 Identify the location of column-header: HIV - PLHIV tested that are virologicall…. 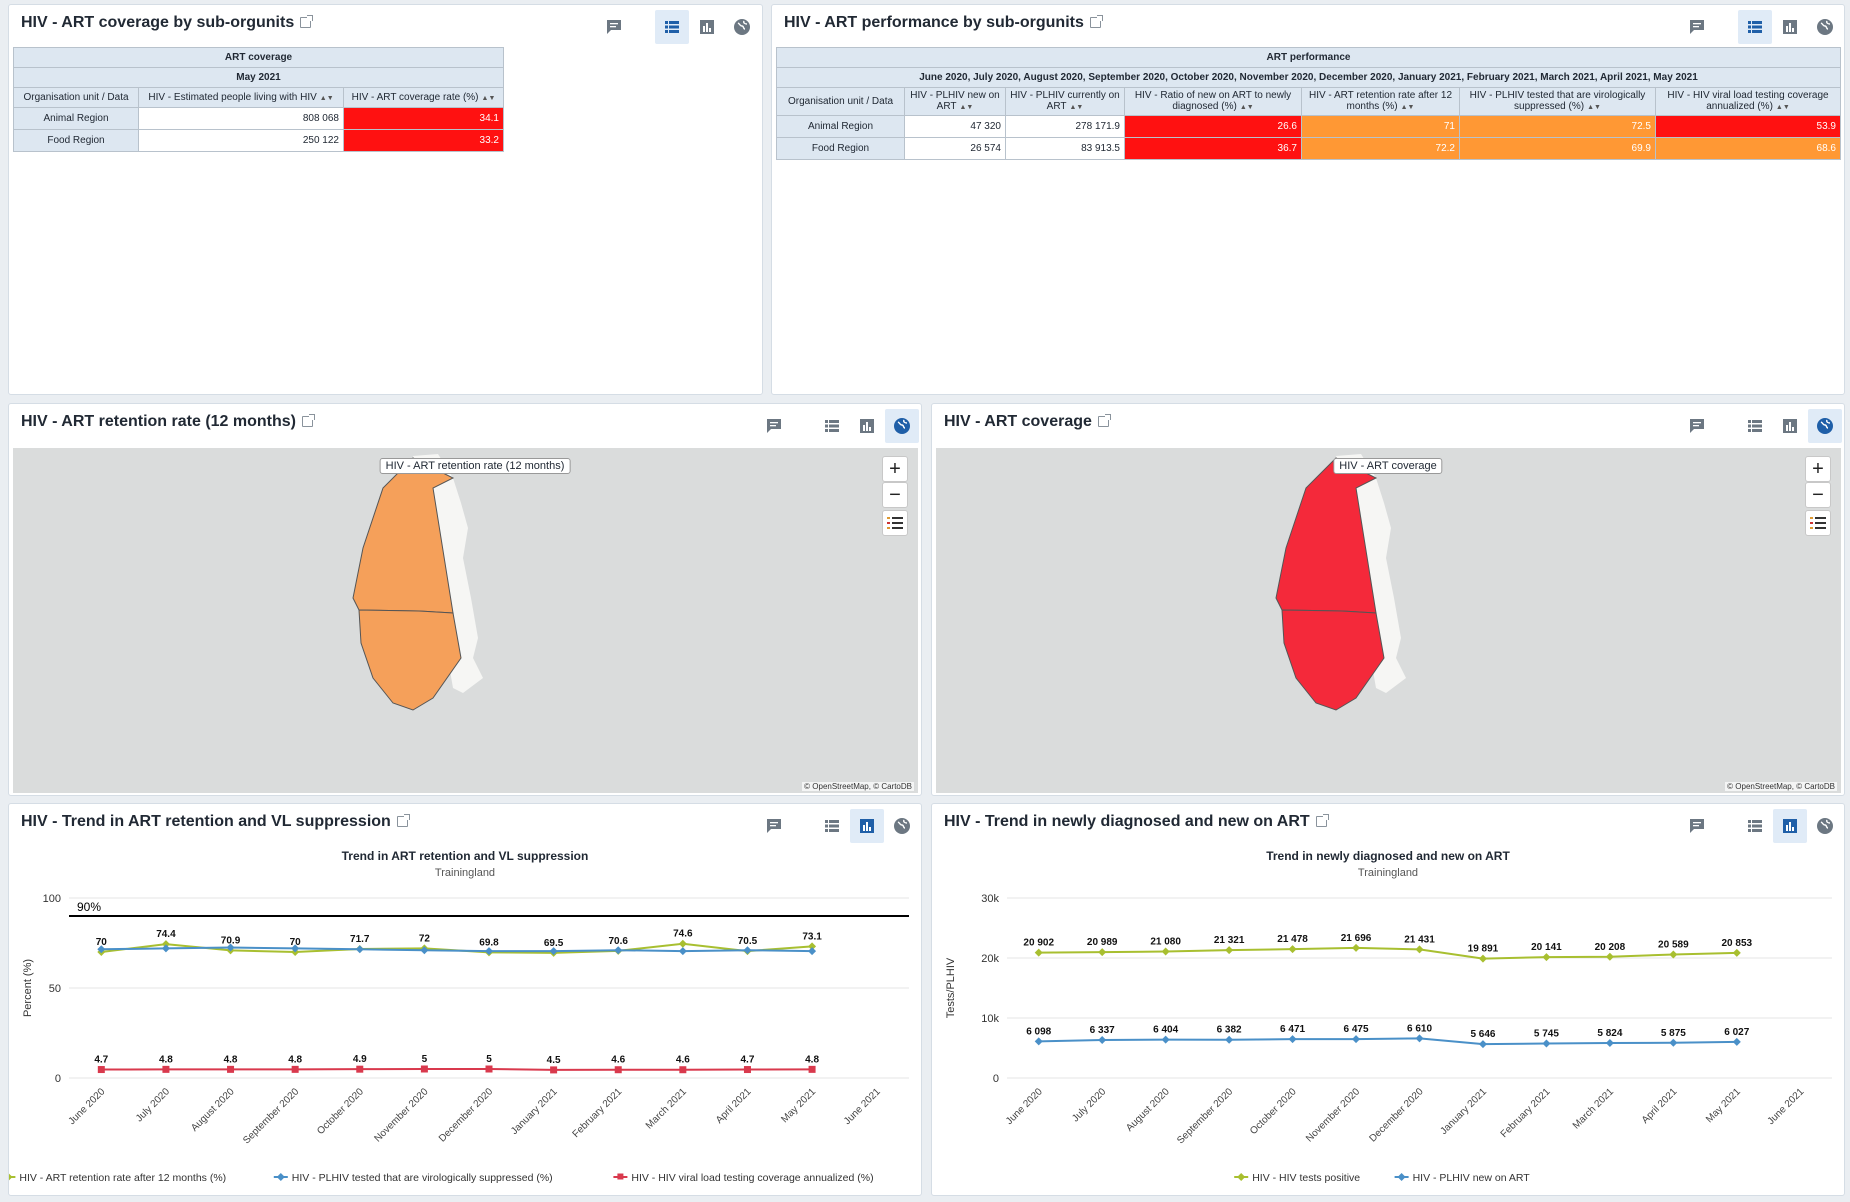
(1557, 101).